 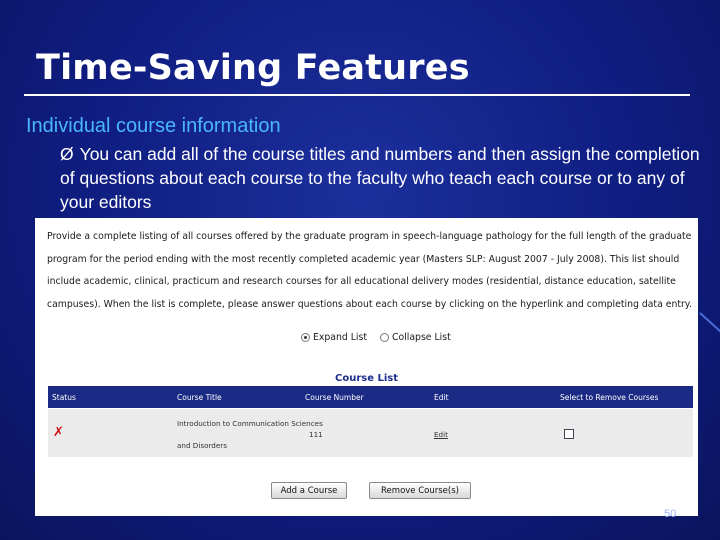 I want to click on collapse-list-label: Collapse List, so click(x=421, y=337).